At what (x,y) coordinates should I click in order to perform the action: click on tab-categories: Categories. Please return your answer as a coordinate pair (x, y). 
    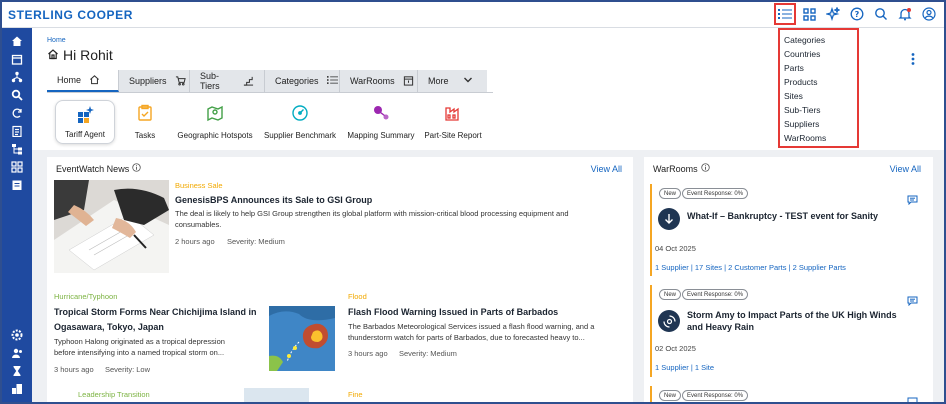
    Looking at the image, I should click on (302, 81).